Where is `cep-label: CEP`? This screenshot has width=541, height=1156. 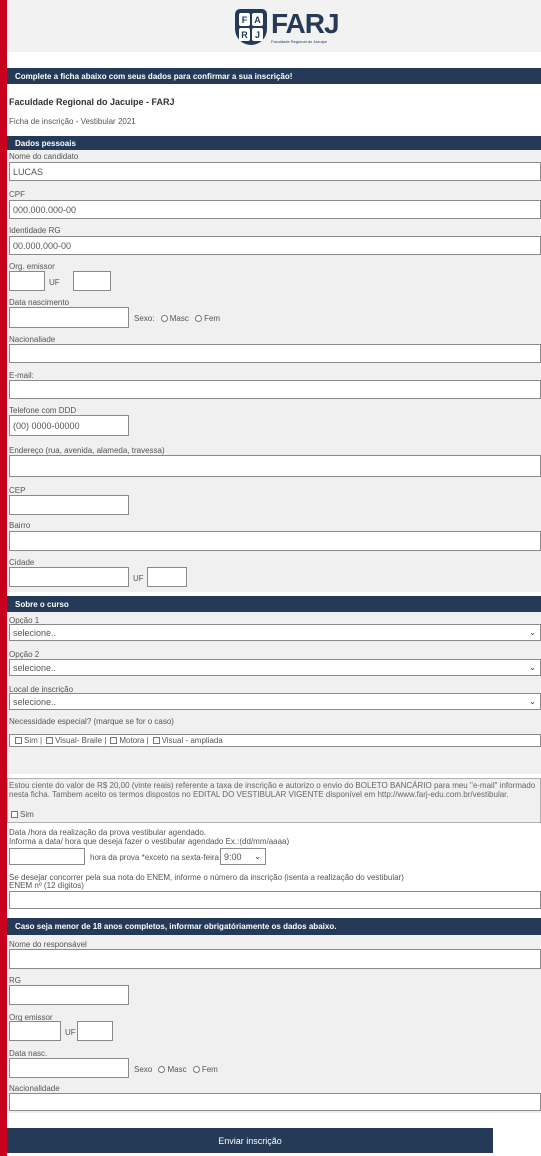 cep-label: CEP is located at coordinates (17, 490).